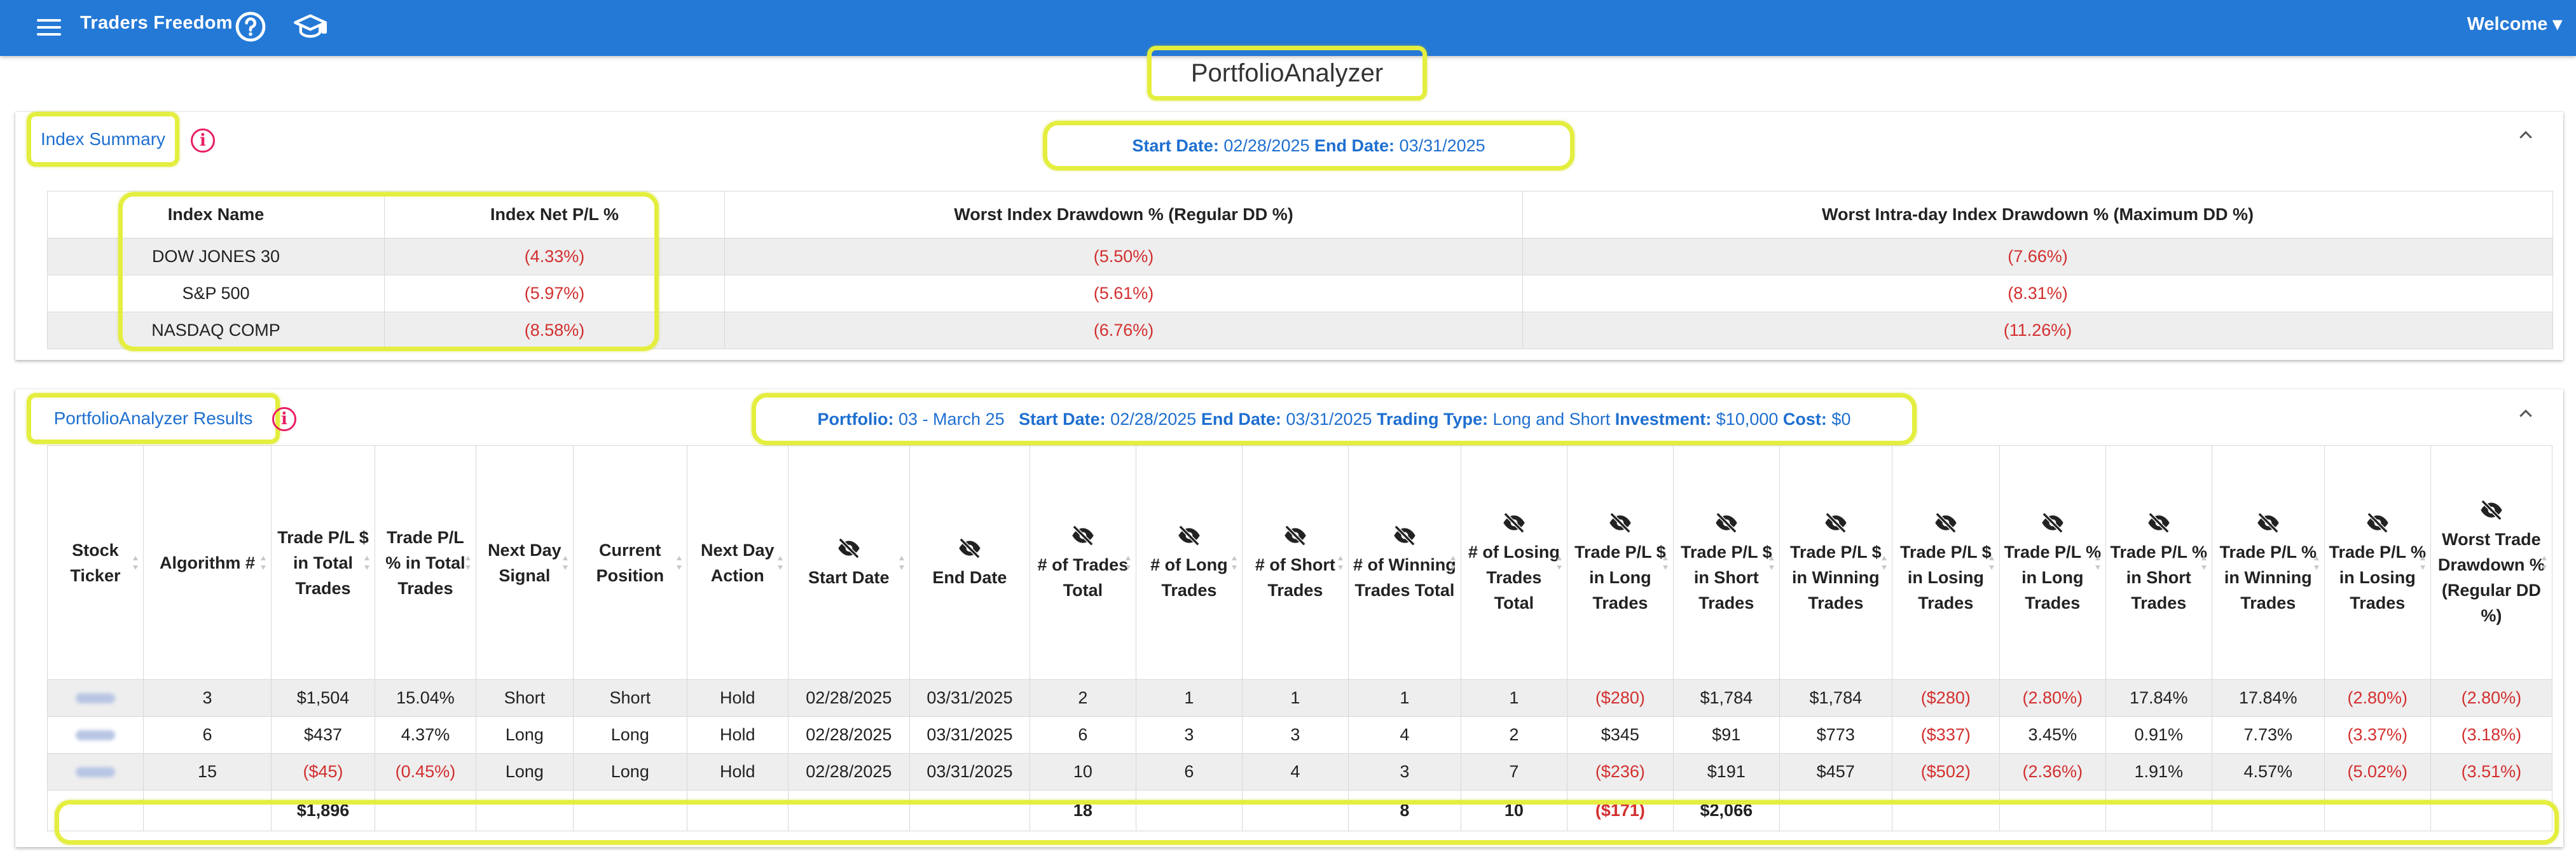 This screenshot has width=2576, height=851. What do you see at coordinates (250, 29) in the screenshot?
I see `help-icon` at bounding box center [250, 29].